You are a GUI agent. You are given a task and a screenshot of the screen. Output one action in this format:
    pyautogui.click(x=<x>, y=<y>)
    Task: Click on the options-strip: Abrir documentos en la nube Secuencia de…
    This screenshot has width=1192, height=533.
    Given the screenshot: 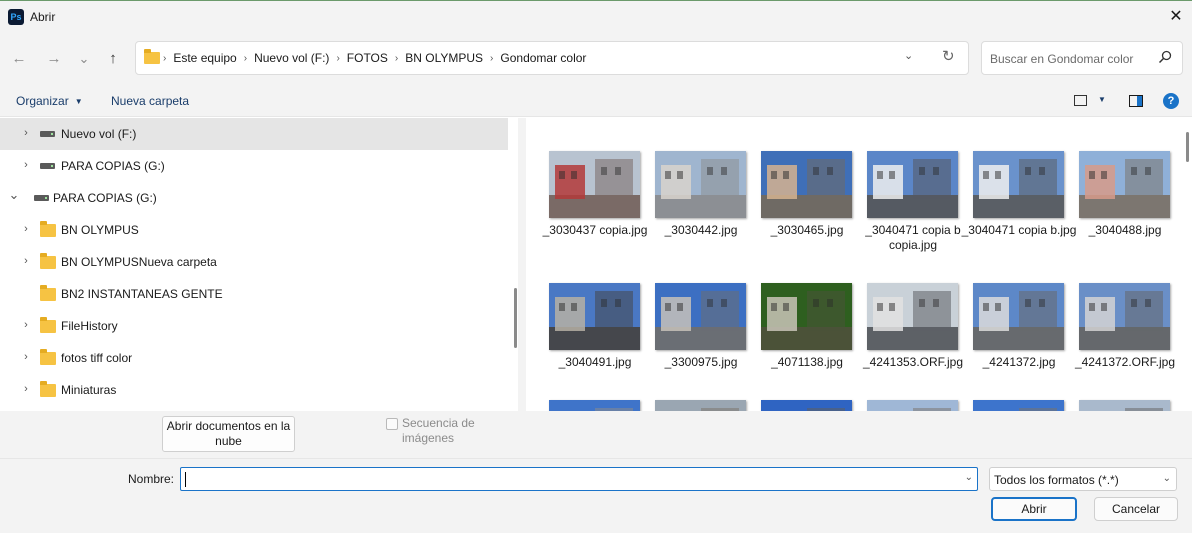 What is the action you would take?
    pyautogui.click(x=596, y=434)
    